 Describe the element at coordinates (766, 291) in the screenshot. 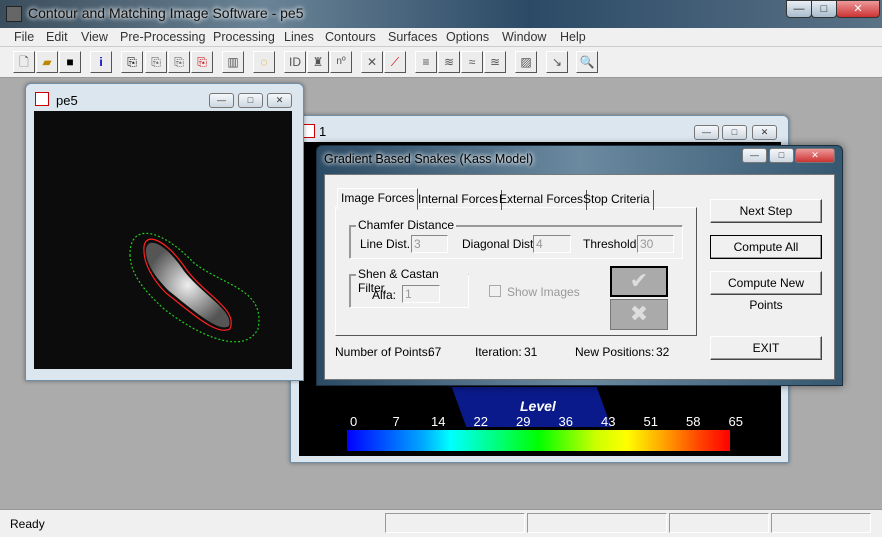

I see `compute-new-points-button: Compute New Points` at that location.